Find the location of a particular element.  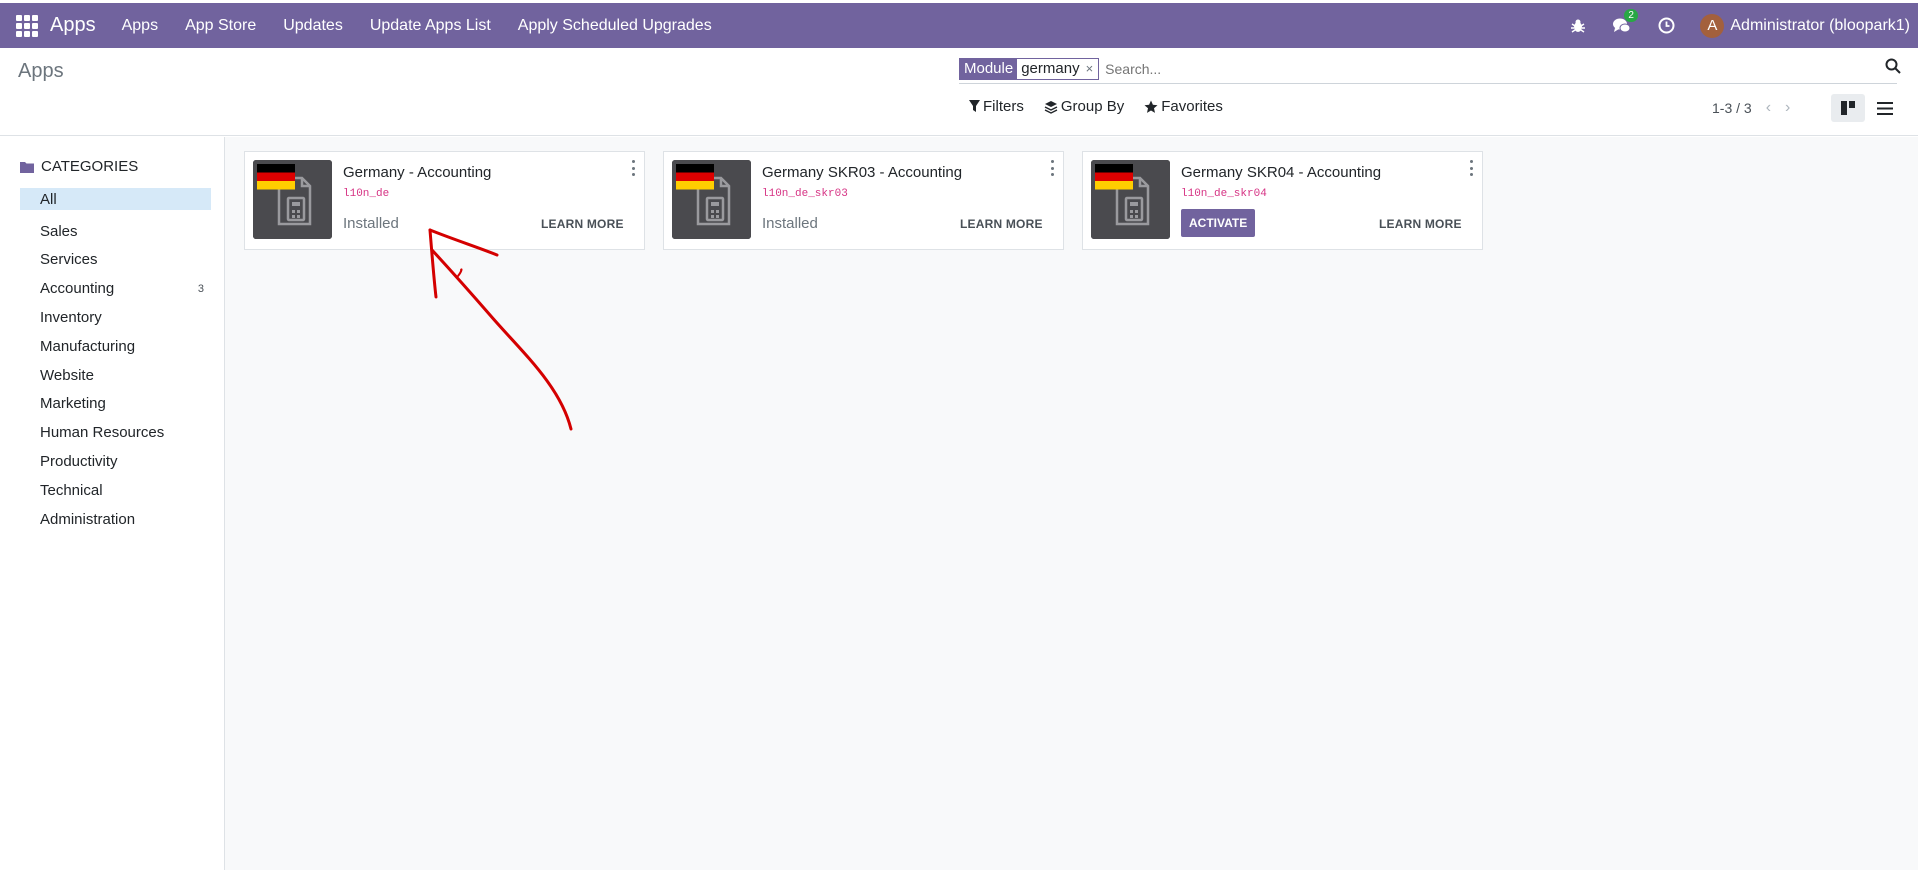

app-brand: Apps is located at coordinates (73, 25).